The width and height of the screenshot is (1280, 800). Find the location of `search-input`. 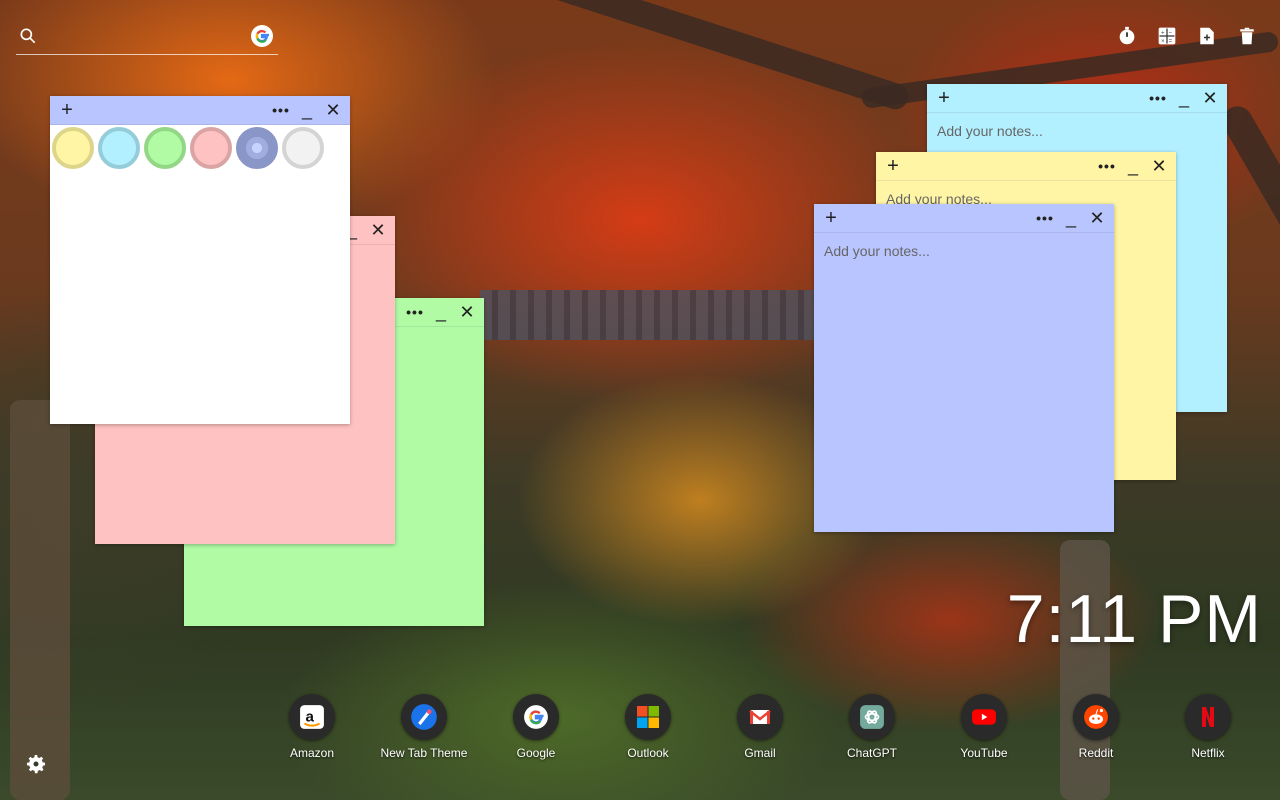

search-input is located at coordinates (148, 38).